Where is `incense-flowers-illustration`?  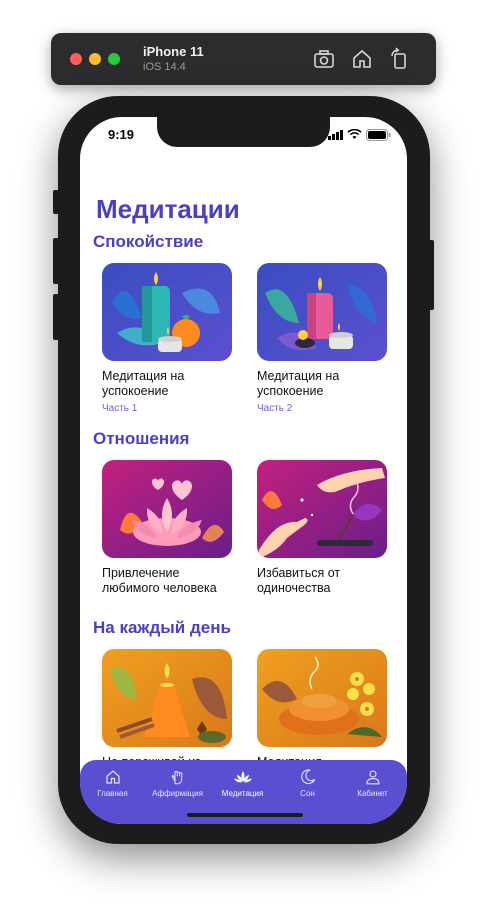 incense-flowers-illustration is located at coordinates (322, 698).